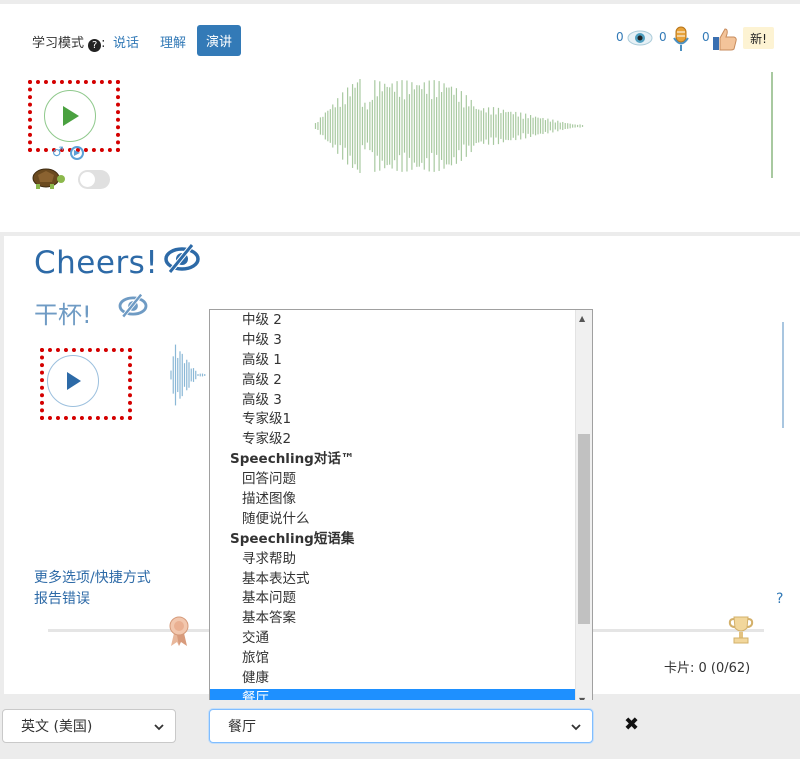 This screenshot has height=759, width=800. Describe the element at coordinates (663, 37) in the screenshot. I see `recordings-count: 0` at that location.